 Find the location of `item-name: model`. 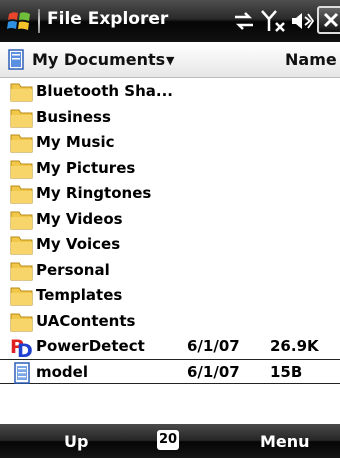

item-name: model is located at coordinates (62, 371).